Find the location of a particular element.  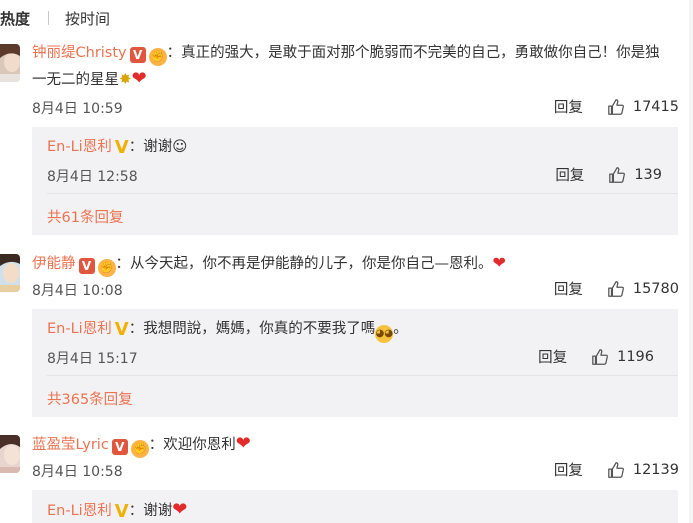

like-count: 12139 is located at coordinates (655, 469).